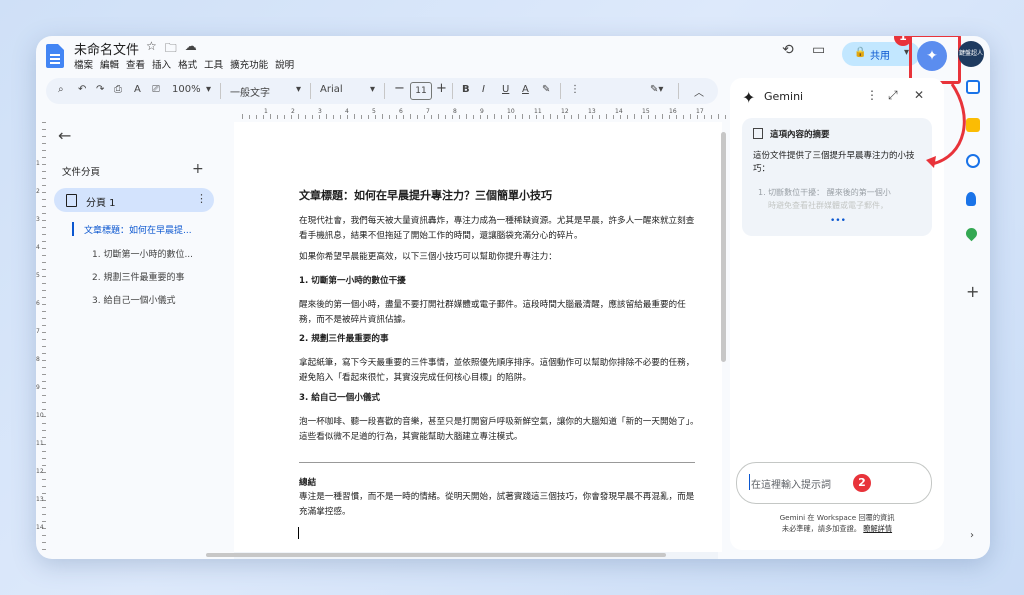 The image size is (1024, 595). I want to click on section-heading: 3. 給自己一個小儀式, so click(339, 398).